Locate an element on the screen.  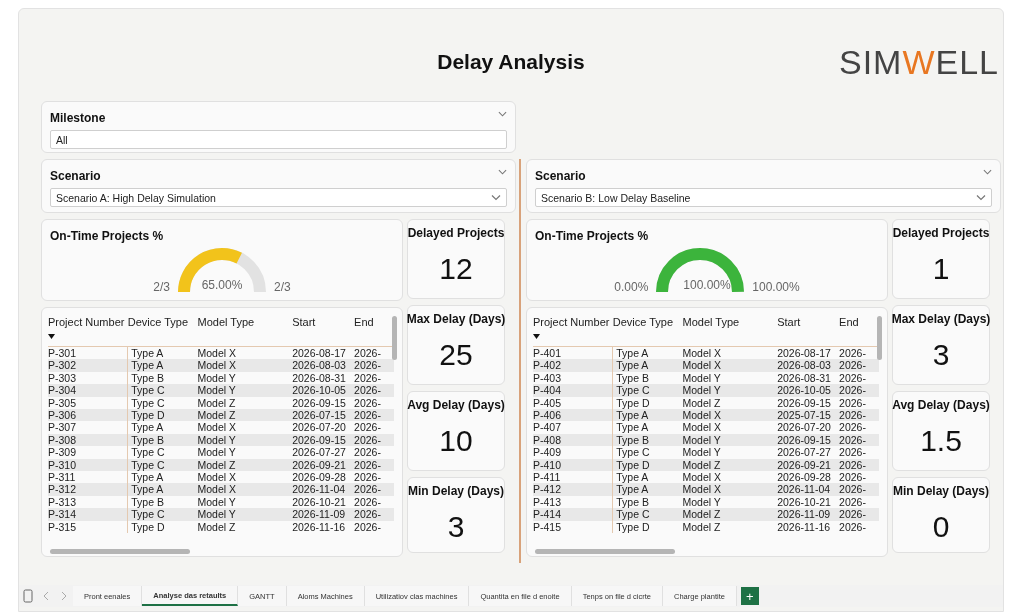
scenario-dropdown: Scenario B: Low Delay Baseline is located at coordinates (763, 197).